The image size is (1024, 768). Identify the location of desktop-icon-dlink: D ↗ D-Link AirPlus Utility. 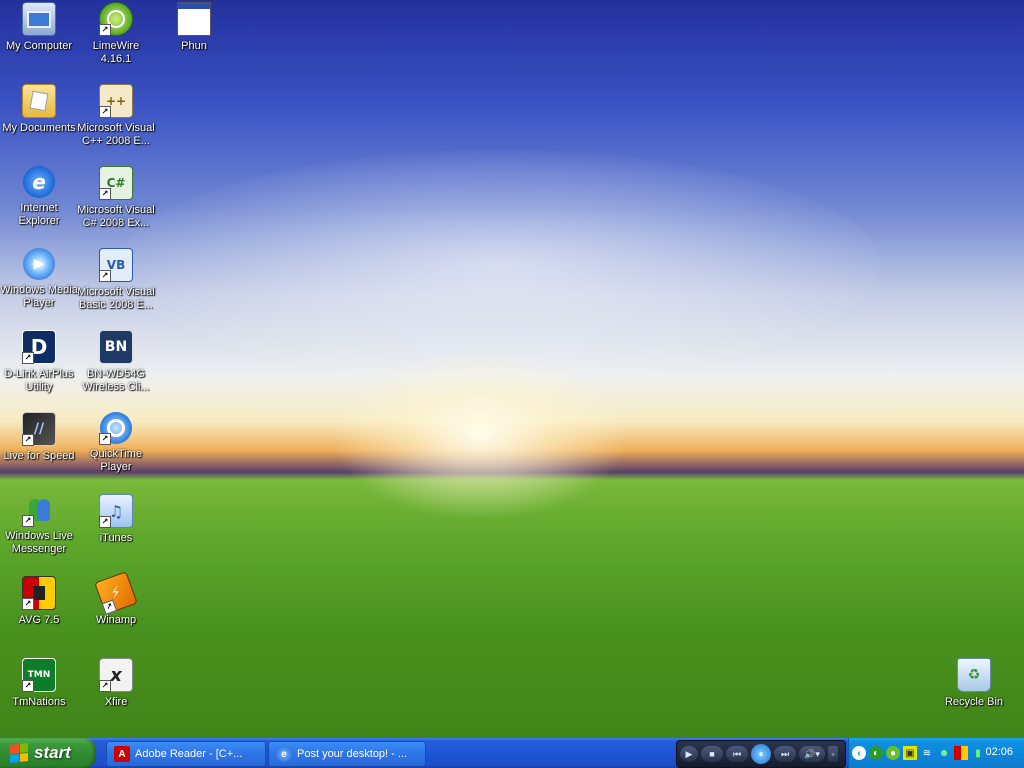
(39, 362).